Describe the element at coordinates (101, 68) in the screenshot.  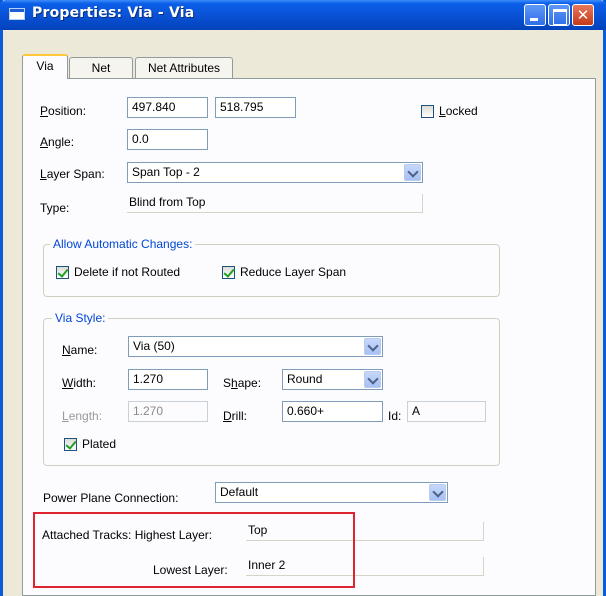
I see `tab-net: Net` at that location.